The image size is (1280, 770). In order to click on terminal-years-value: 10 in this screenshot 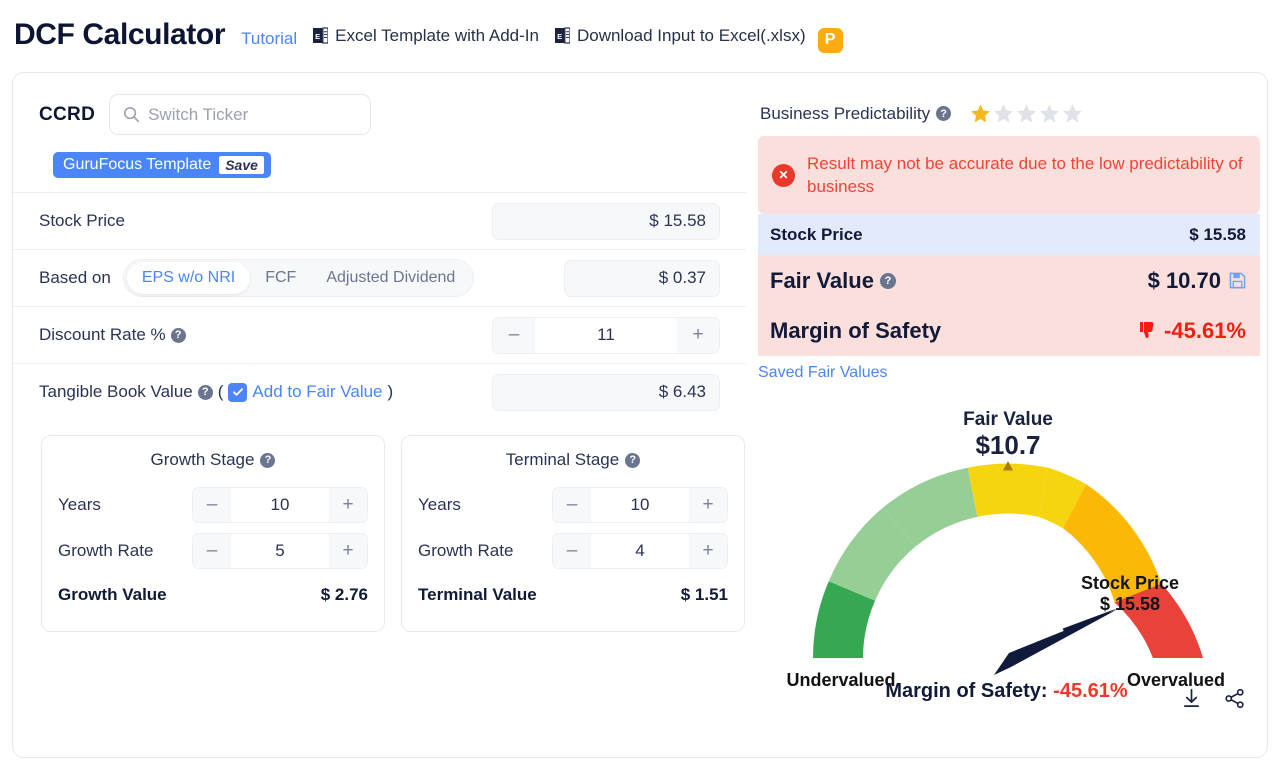, I will do `click(640, 505)`.